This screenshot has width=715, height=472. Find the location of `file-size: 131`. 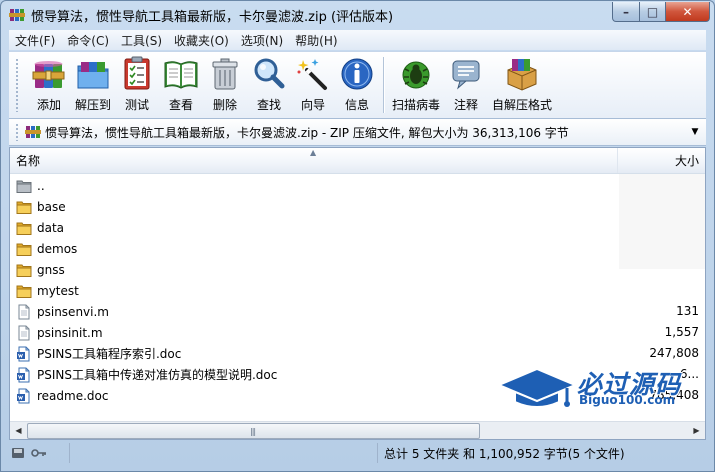

file-size: 131 is located at coordinates (687, 311).